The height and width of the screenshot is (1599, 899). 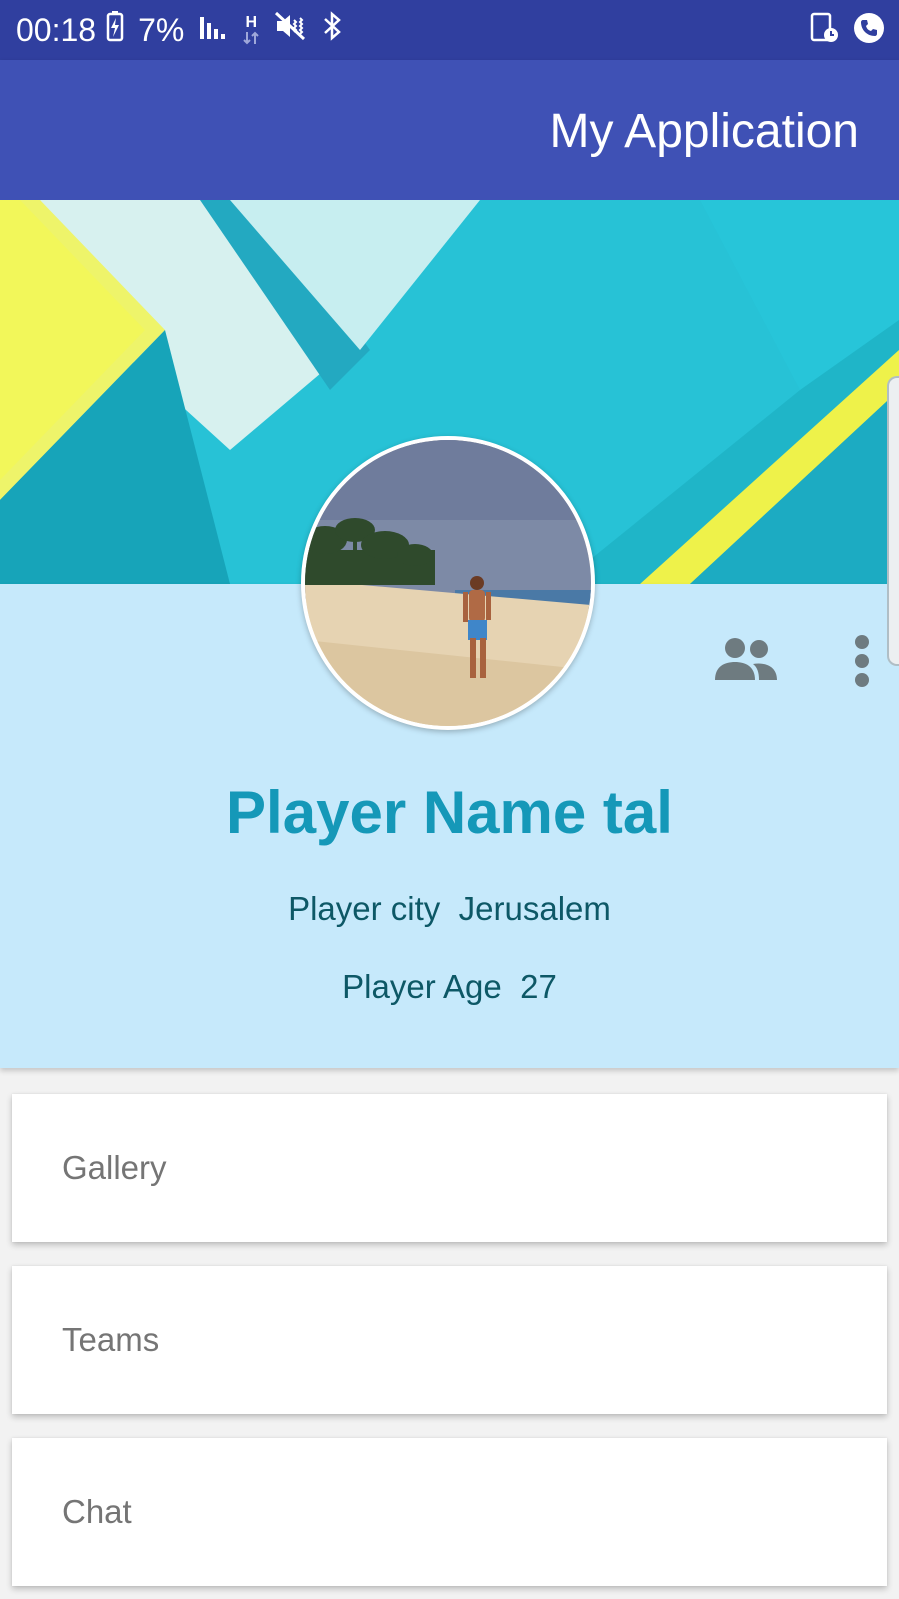 I want to click on player-city-value: Jerusalem, so click(x=534, y=908).